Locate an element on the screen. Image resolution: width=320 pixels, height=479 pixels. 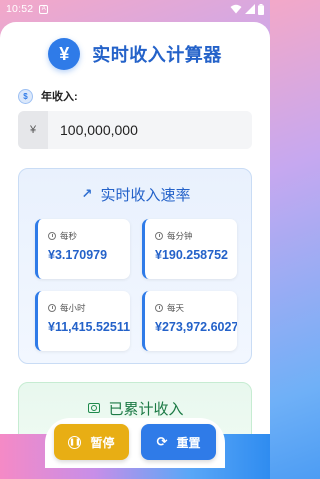
tile-label: 每秒 is located at coordinates (69, 236).